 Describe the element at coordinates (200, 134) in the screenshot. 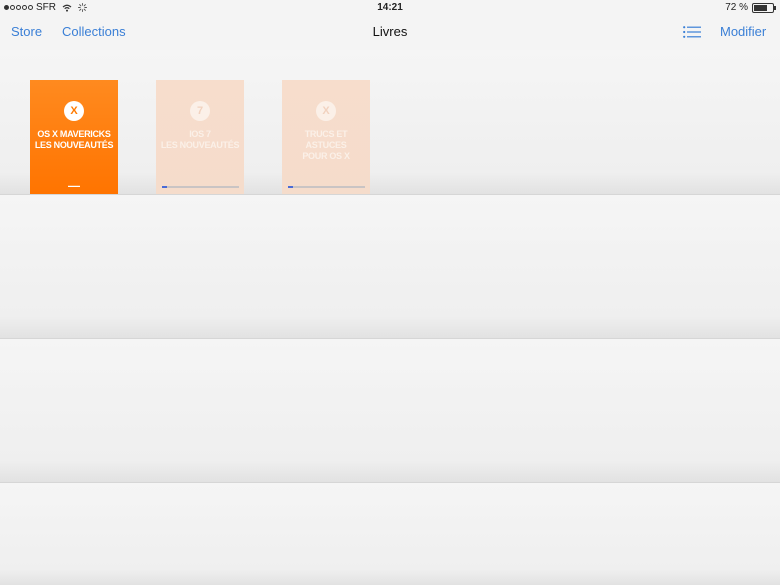

I see `book-title-line: iOS 7` at that location.